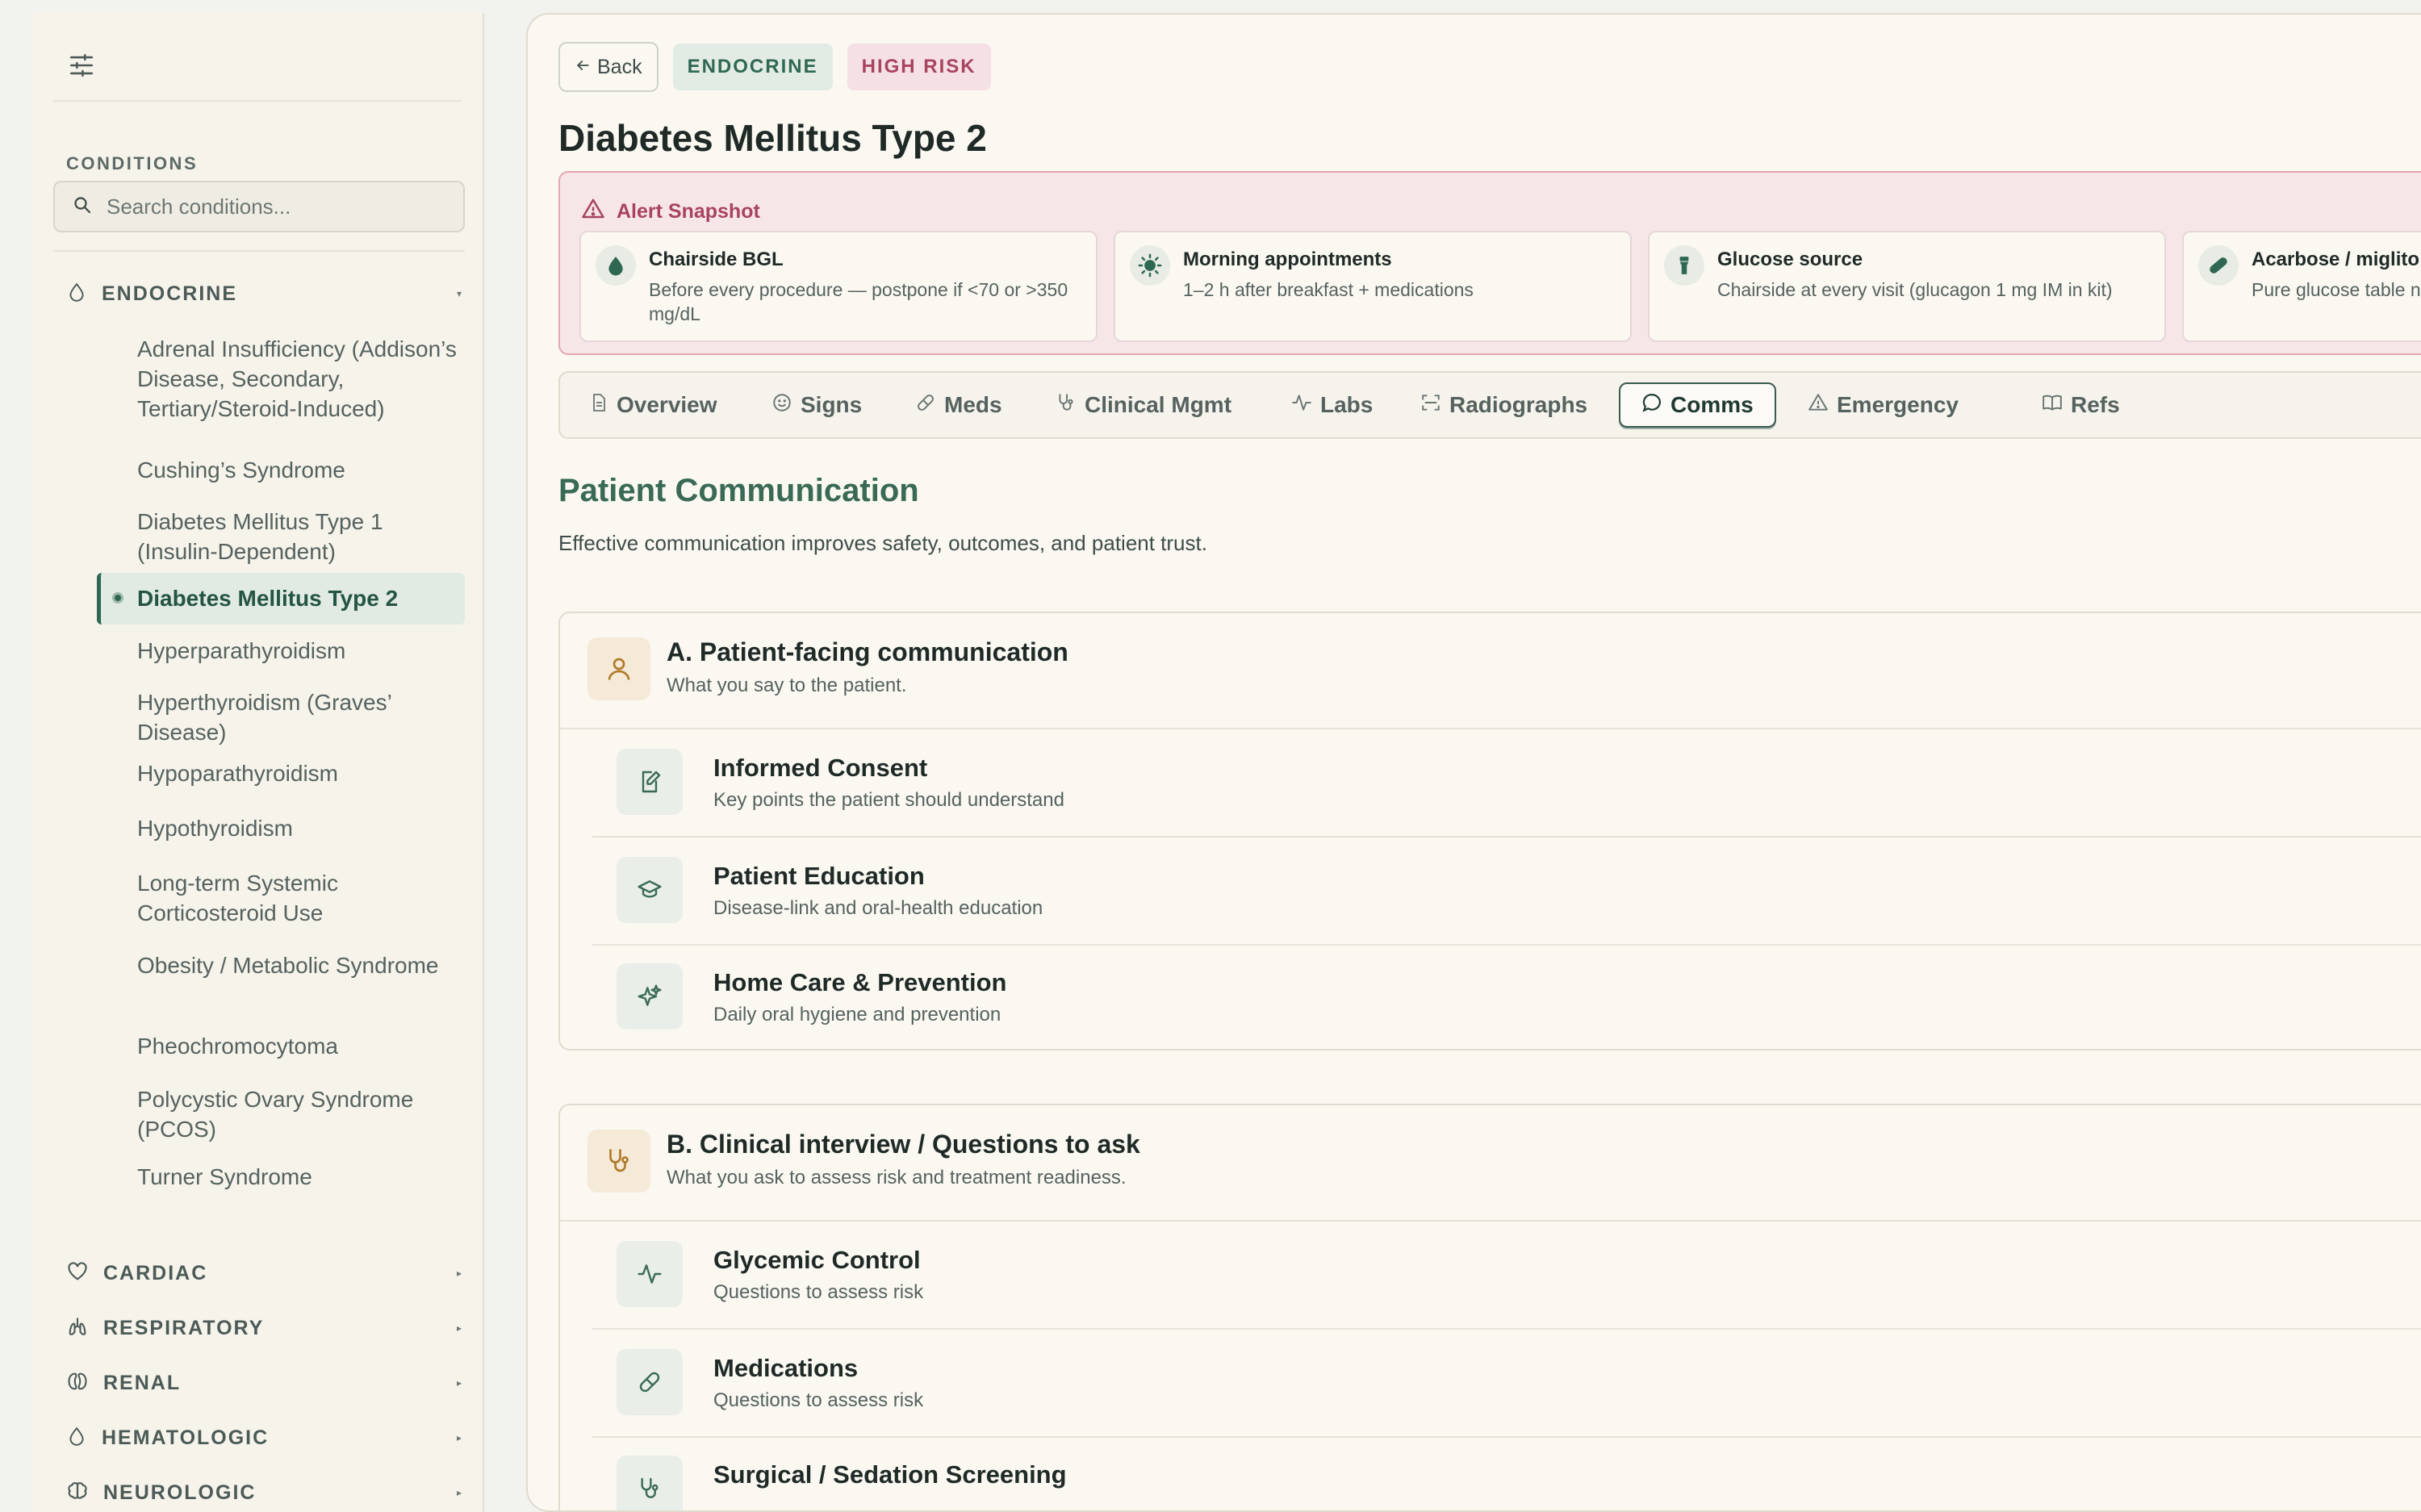 Image resolution: width=2421 pixels, height=1512 pixels. What do you see at coordinates (1712, 404) in the screenshot?
I see `tab-label: Comms` at bounding box center [1712, 404].